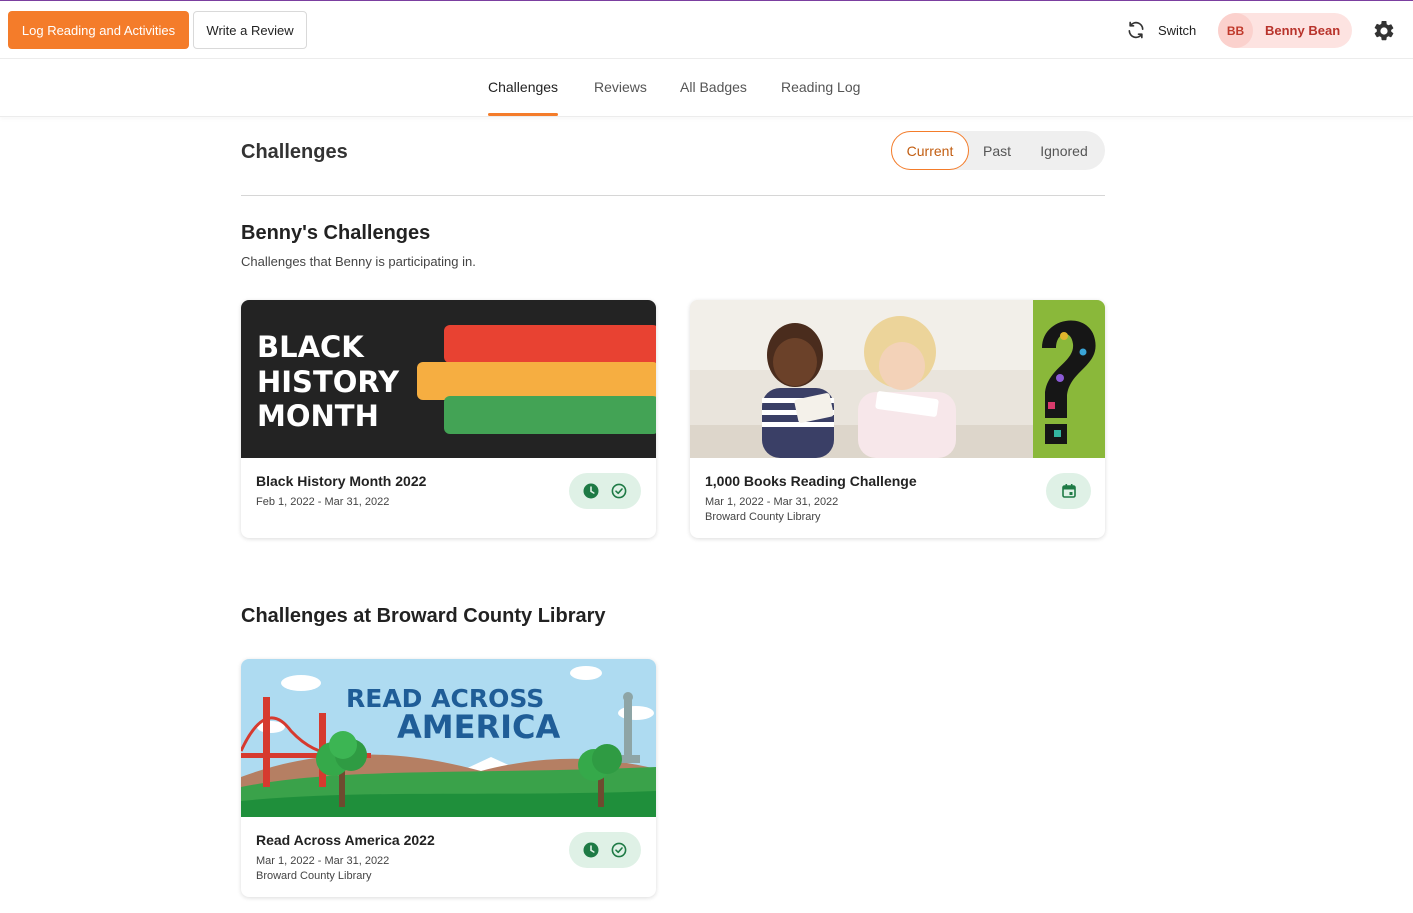  What do you see at coordinates (479, 727) in the screenshot?
I see `banner-line-2: AMERICA` at bounding box center [479, 727].